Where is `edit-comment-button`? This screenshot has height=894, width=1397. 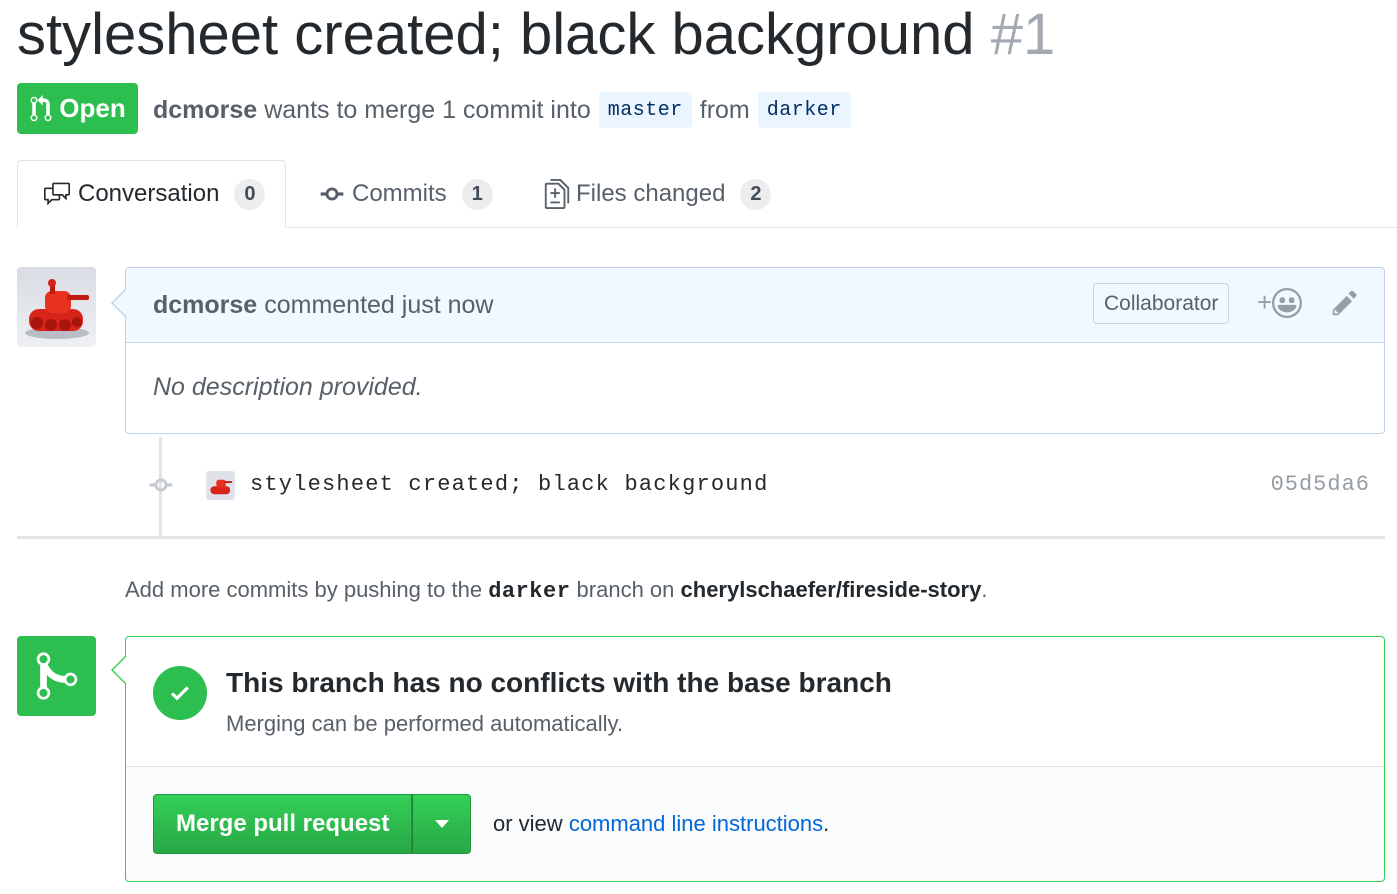
edit-comment-button is located at coordinates (1345, 306).